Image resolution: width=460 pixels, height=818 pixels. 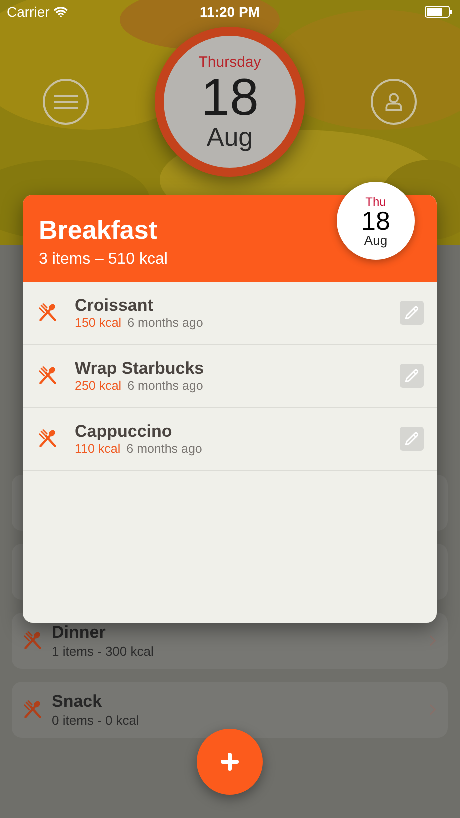 I want to click on food-row: Cappuccino 110 kcal 6 months ago, so click(x=230, y=439).